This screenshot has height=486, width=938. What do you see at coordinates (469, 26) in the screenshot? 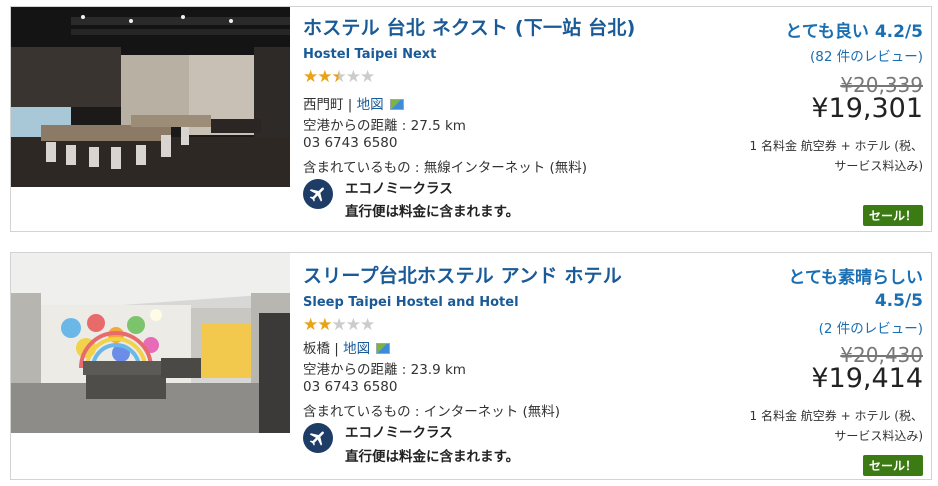
I see `hotel-name: ホステル 台北 ネクスト (下一站 台北)` at bounding box center [469, 26].